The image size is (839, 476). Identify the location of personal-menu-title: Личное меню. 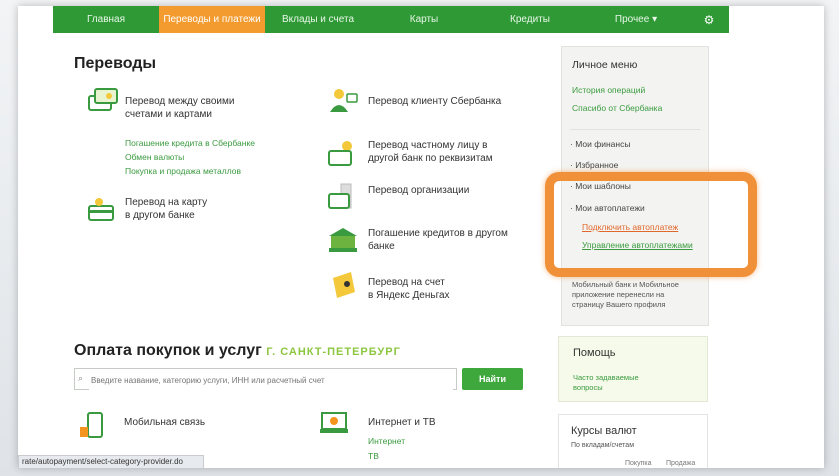
(605, 65).